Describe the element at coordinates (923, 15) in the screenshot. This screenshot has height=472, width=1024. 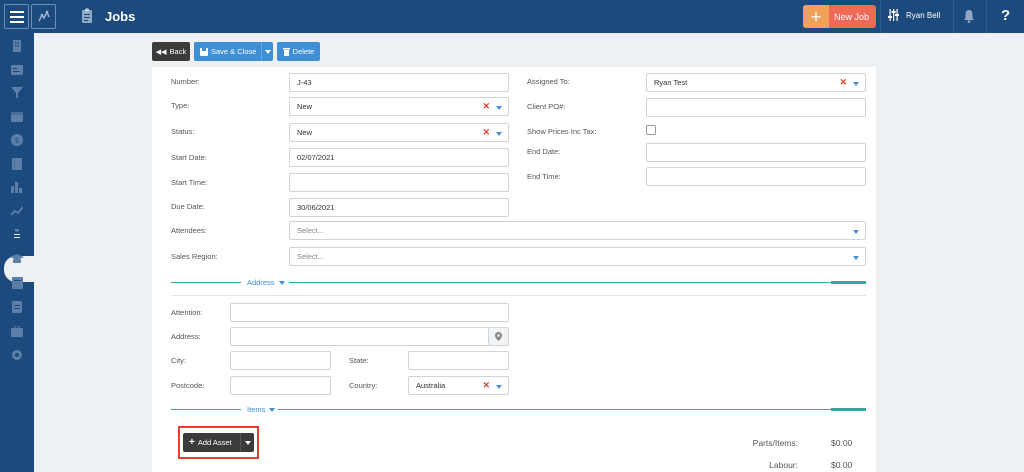
I see `user-name: Ryan Bell` at that location.